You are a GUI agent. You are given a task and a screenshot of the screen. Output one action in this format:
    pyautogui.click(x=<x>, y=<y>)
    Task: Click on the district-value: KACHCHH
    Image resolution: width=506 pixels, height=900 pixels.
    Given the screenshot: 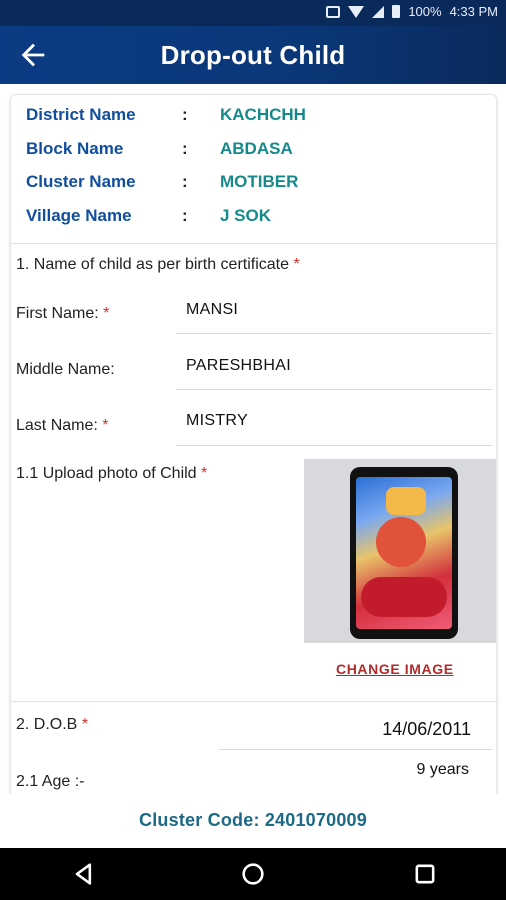 What is the action you would take?
    pyautogui.click(x=263, y=114)
    